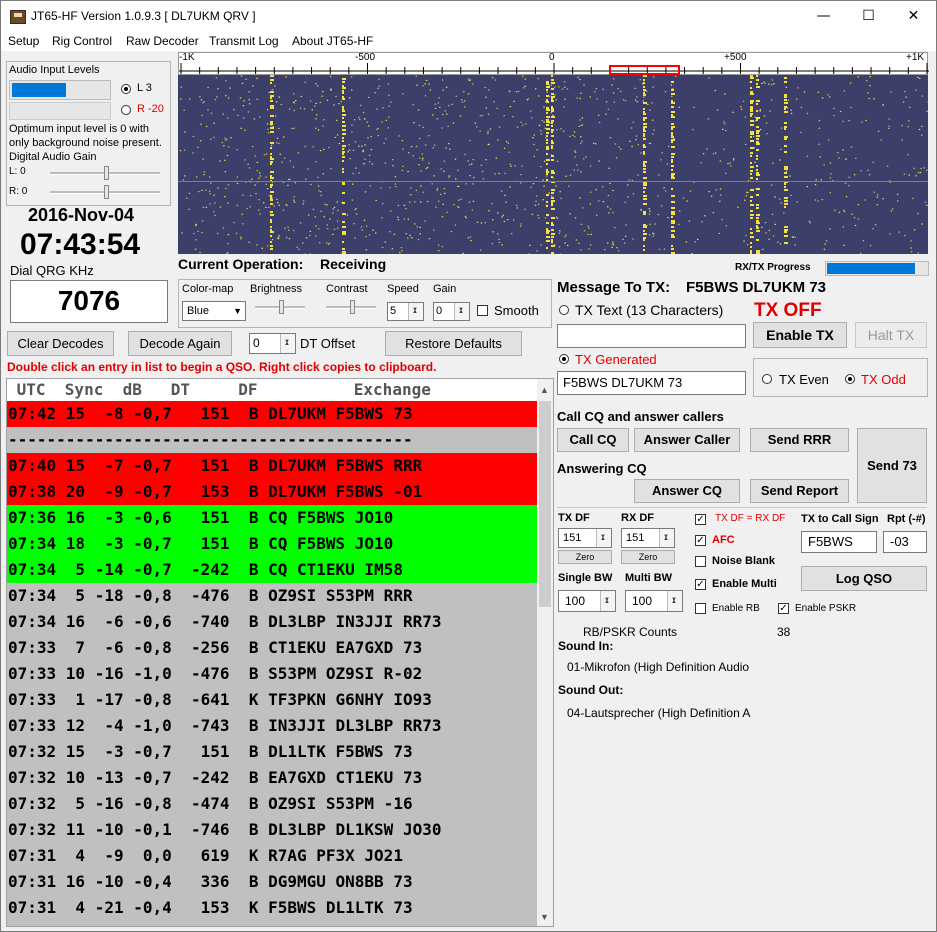  What do you see at coordinates (482, 310) in the screenshot?
I see `smooth-checkbox` at bounding box center [482, 310].